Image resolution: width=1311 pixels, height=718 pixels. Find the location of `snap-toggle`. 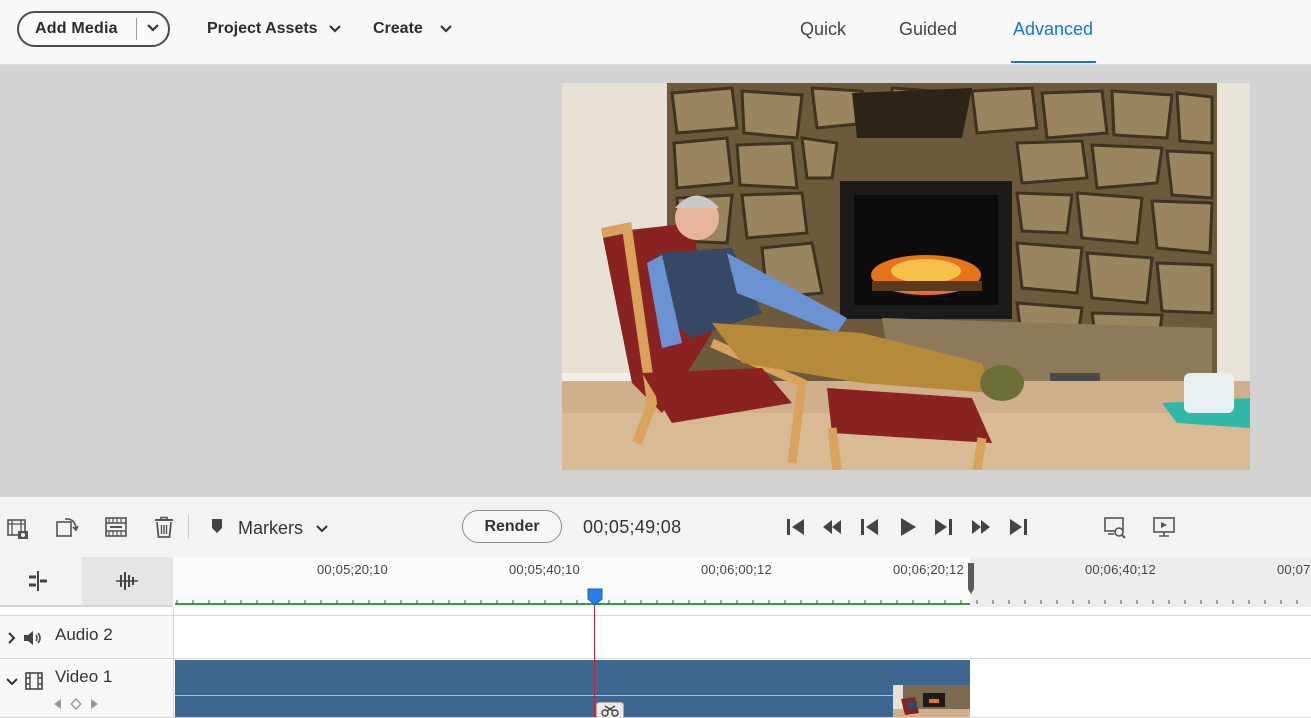

snap-toggle is located at coordinates (41, 581).